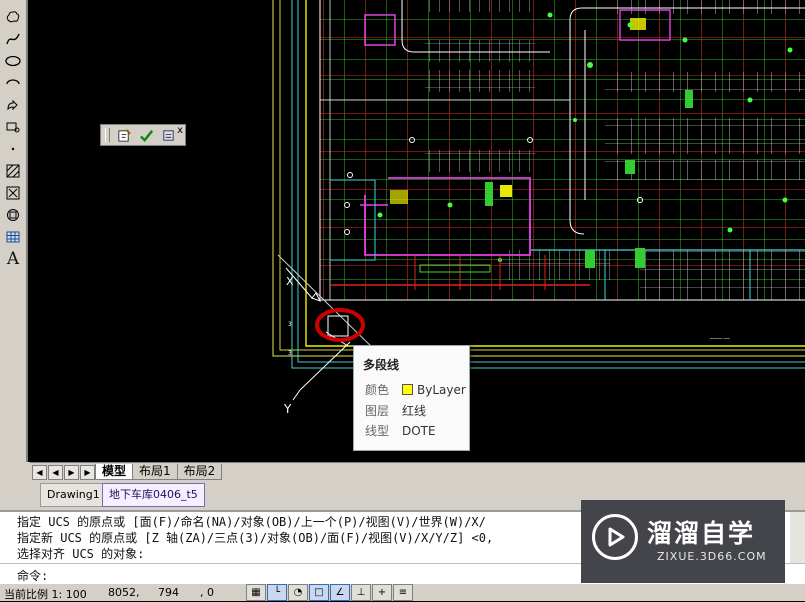  Describe the element at coordinates (290, 353) in the screenshot. I see `margin-digit-2: 3` at that location.